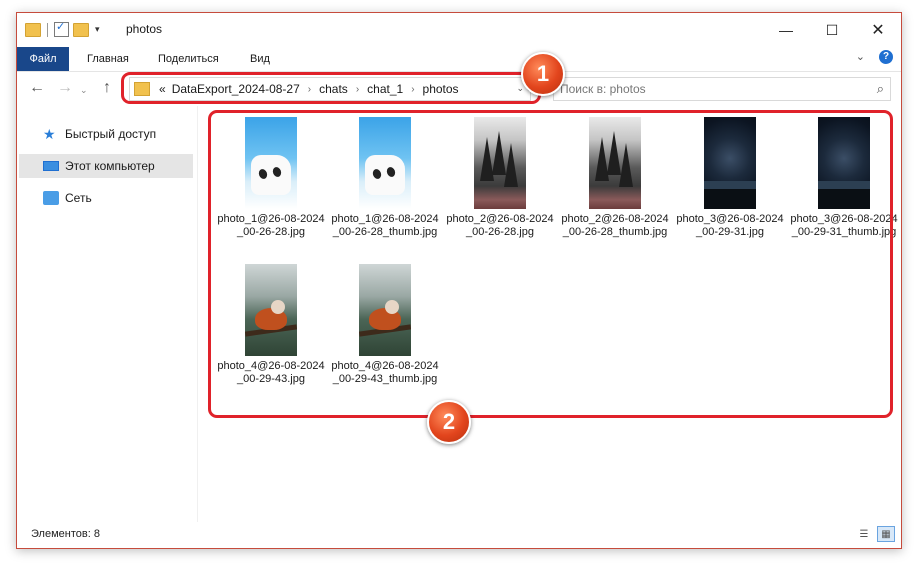  What do you see at coordinates (47, 29) in the screenshot?
I see `toolbar-separator` at bounding box center [47, 29].